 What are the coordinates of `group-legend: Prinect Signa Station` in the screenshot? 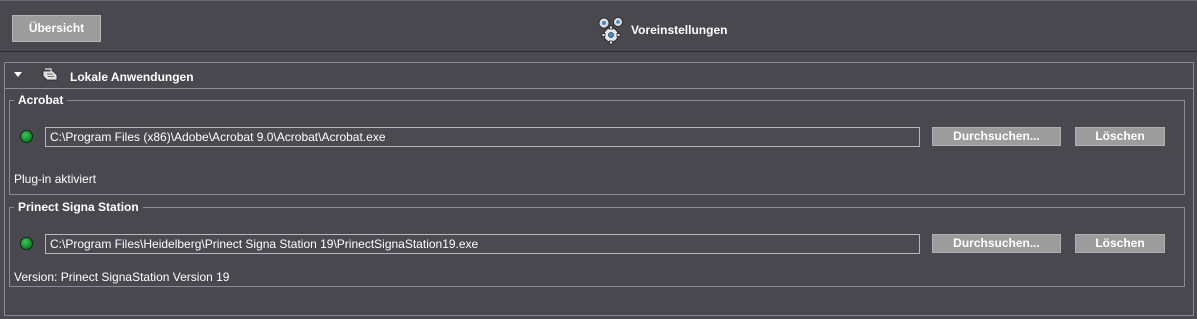 It's located at (78, 207).